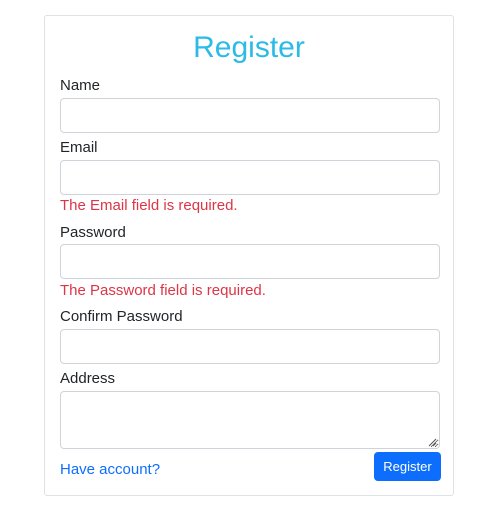  Describe the element at coordinates (79, 147) in the screenshot. I see `email-label: Email` at that location.